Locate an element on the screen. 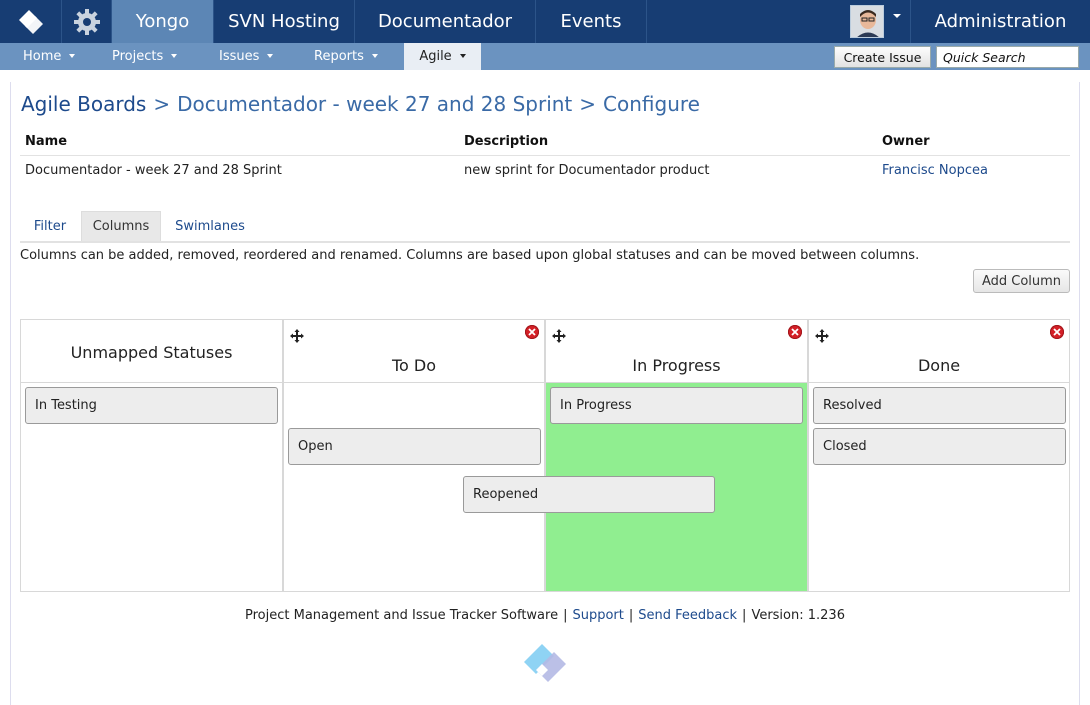  status-card-open: Open is located at coordinates (414, 446).